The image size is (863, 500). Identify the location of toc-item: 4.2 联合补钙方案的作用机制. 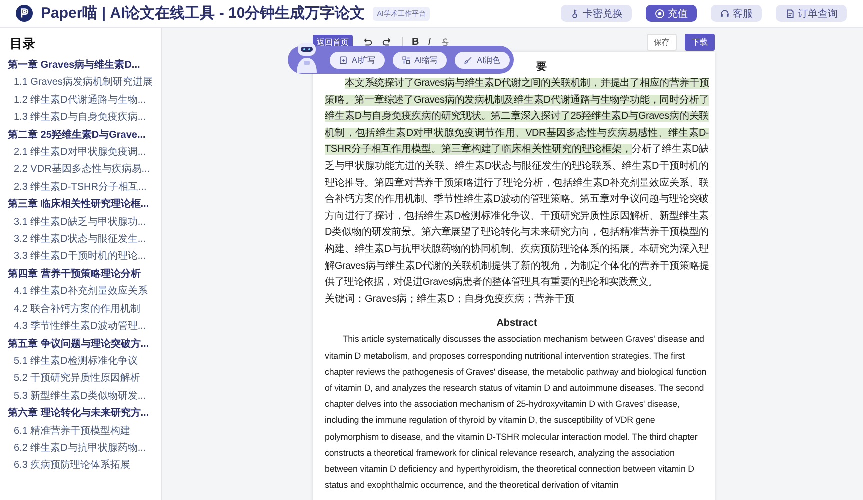
(84, 309).